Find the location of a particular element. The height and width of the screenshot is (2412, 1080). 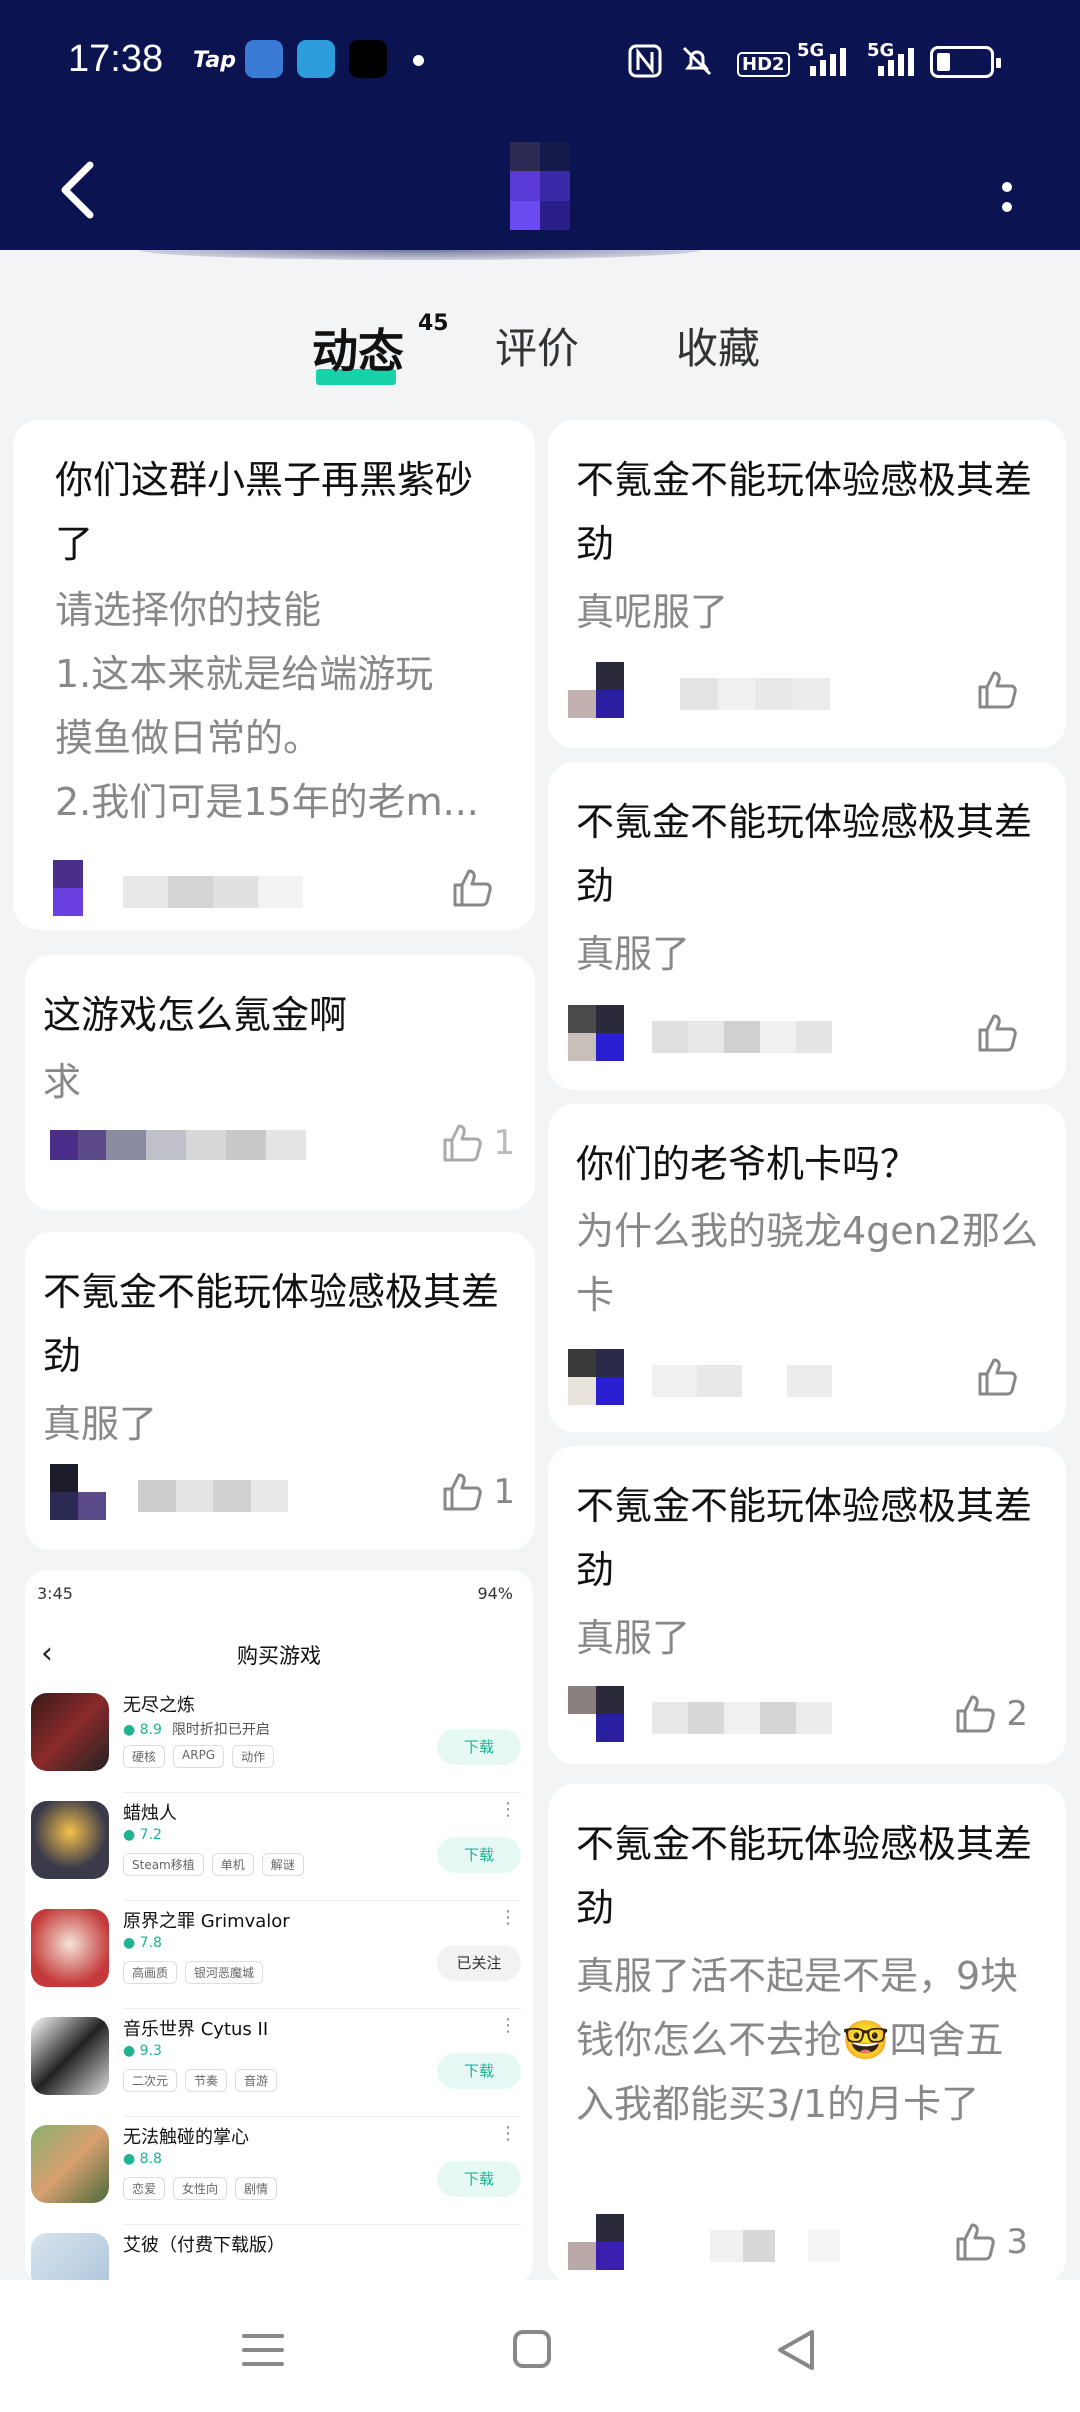

nfc-icon is located at coordinates (645, 61).